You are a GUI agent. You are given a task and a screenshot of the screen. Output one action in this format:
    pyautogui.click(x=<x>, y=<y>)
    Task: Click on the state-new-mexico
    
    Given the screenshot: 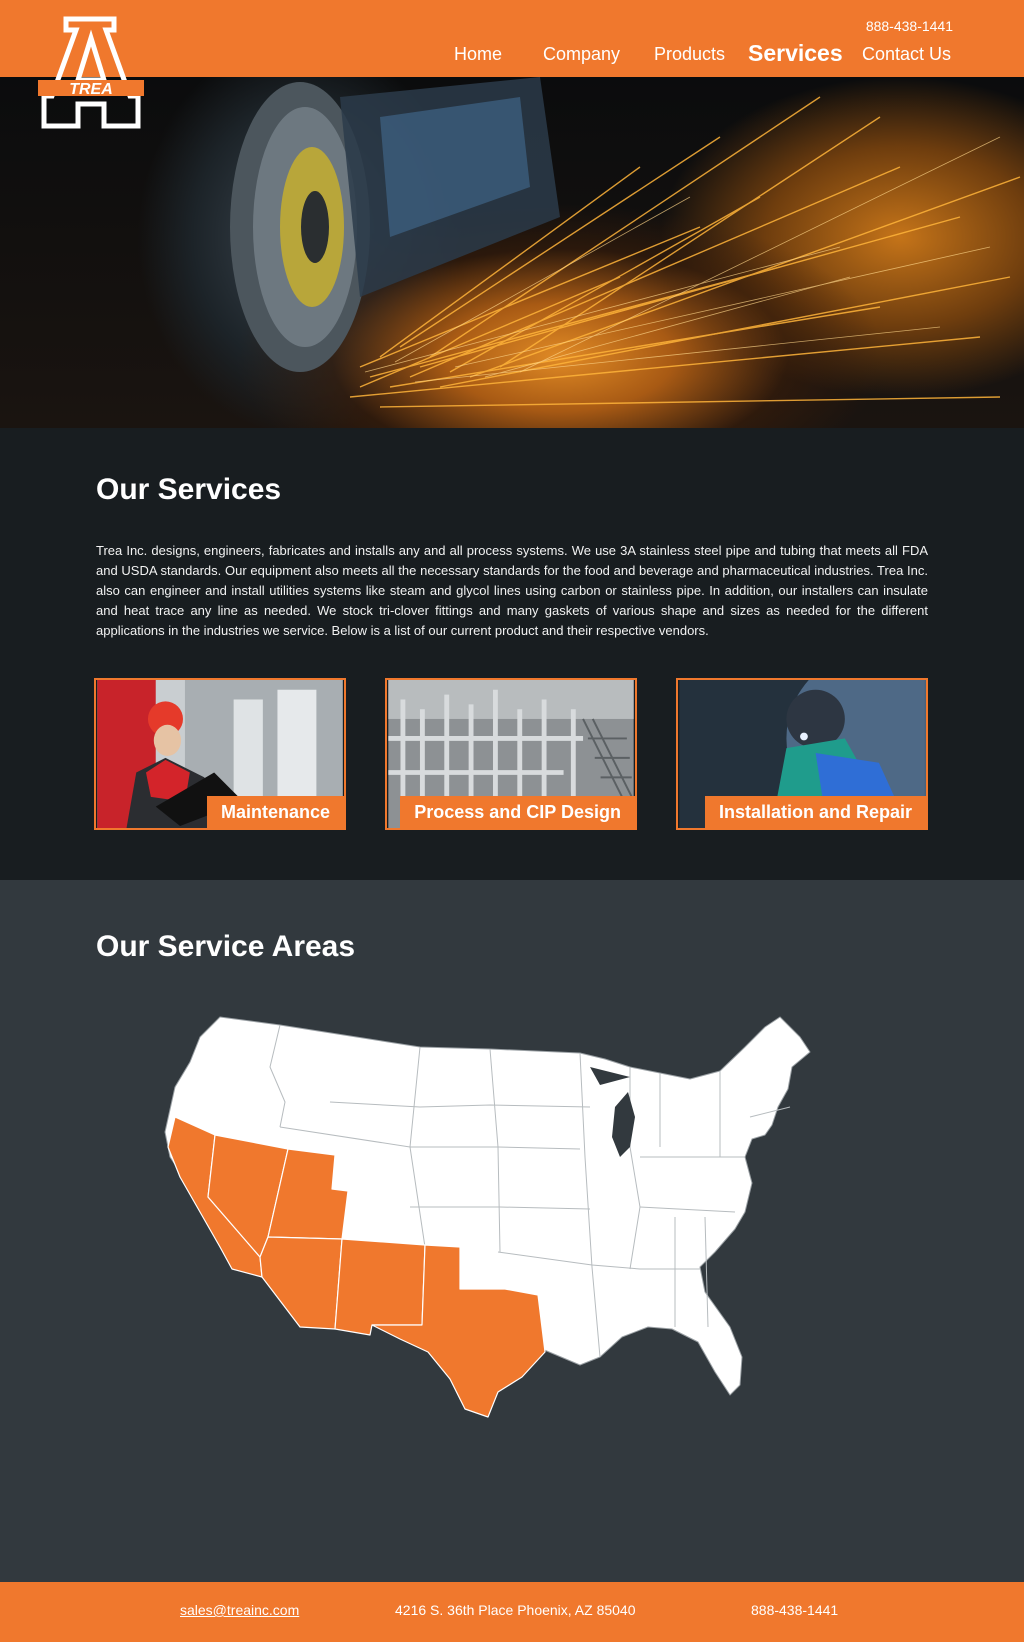 What is the action you would take?
    pyautogui.click(x=380, y=1287)
    